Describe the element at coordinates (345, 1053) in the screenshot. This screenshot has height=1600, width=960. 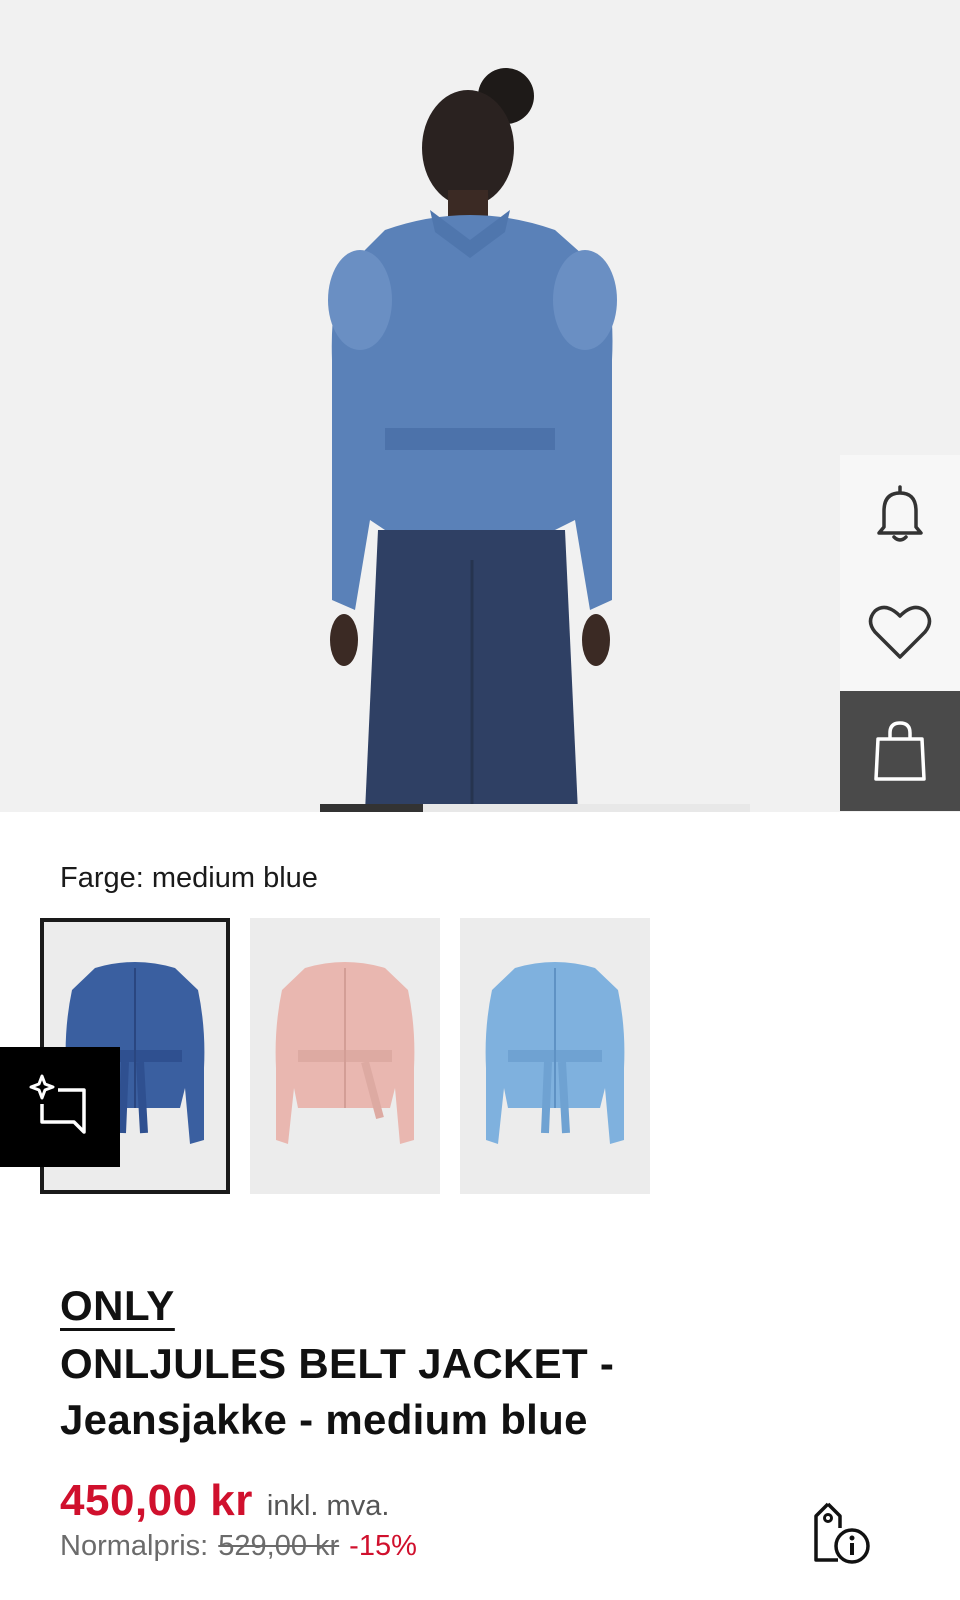
I see `jacket-thumbnail-pink` at that location.